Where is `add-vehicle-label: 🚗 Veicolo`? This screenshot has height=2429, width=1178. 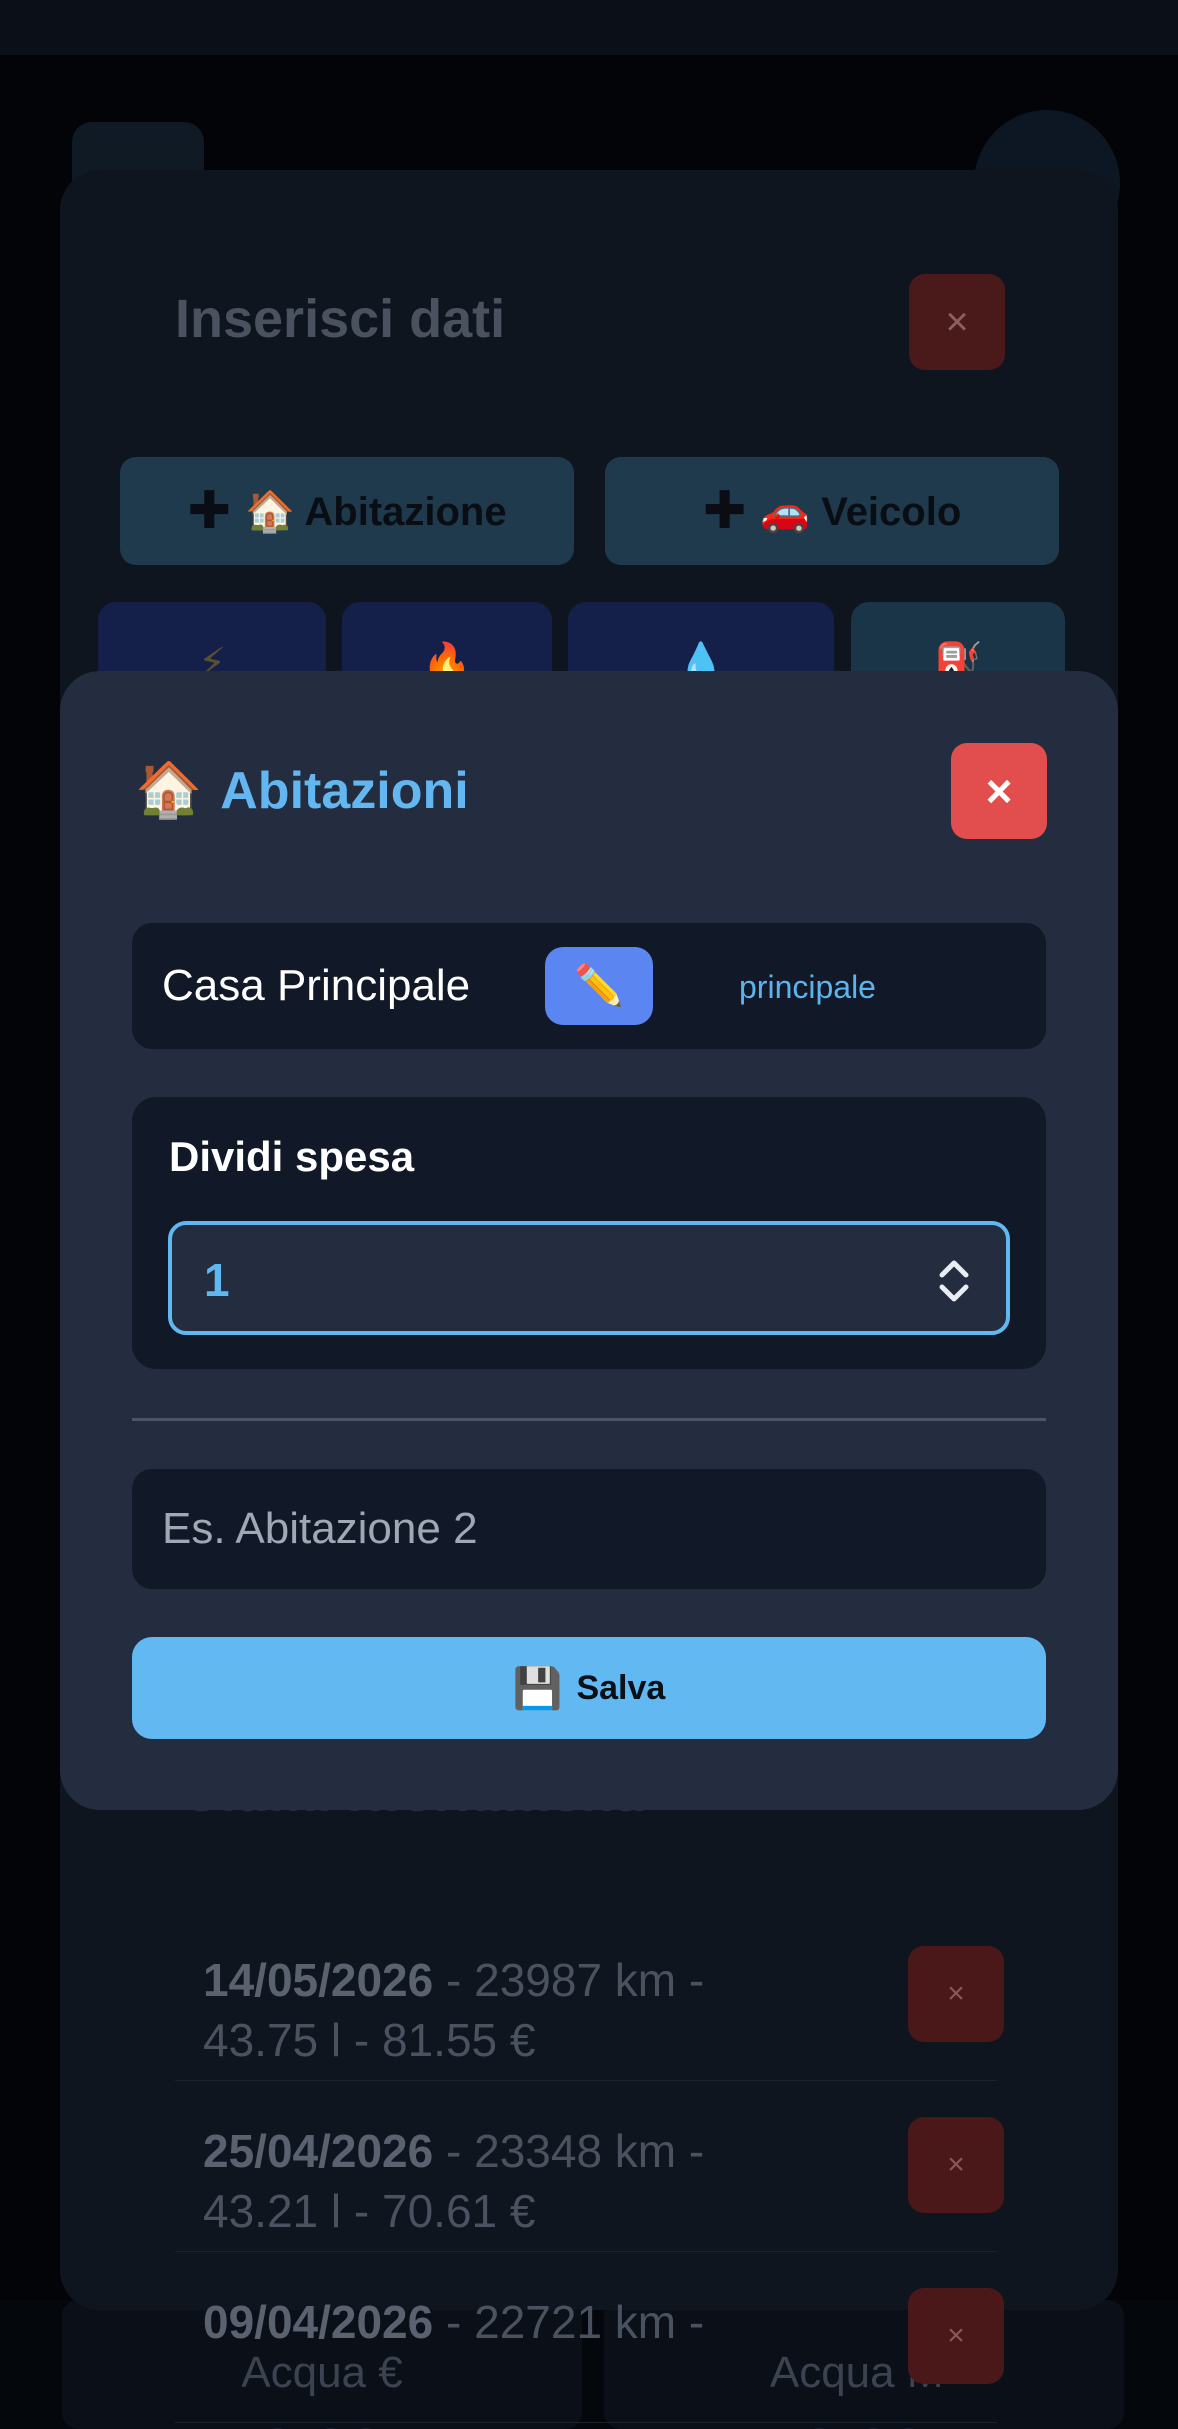 add-vehicle-label: 🚗 Veicolo is located at coordinates (861, 511).